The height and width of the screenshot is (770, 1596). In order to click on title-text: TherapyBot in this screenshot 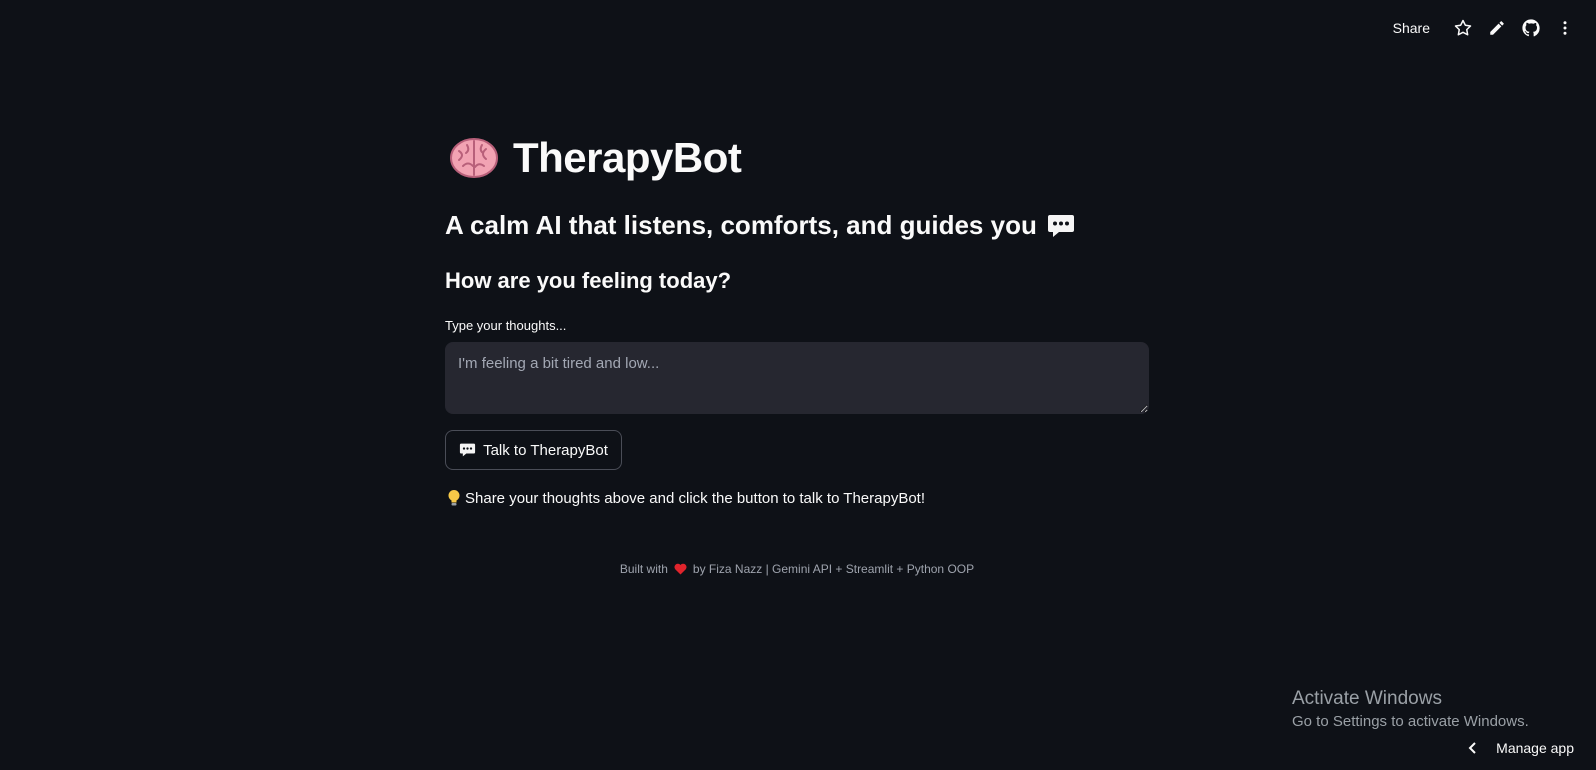, I will do `click(627, 157)`.